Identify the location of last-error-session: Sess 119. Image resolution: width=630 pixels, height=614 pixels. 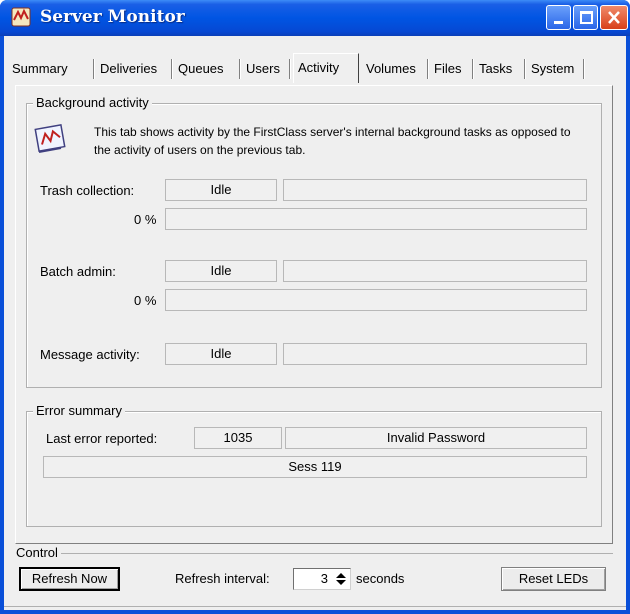
(315, 467).